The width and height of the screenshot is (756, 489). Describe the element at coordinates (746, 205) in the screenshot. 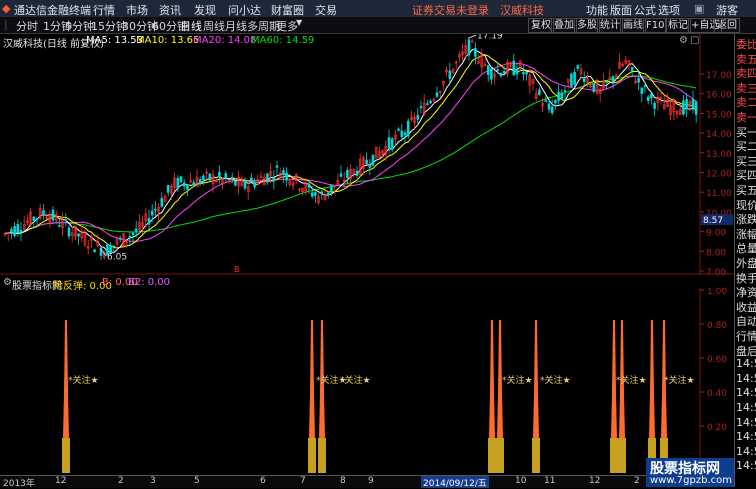

I see `quote-panel-item: 现价` at that location.